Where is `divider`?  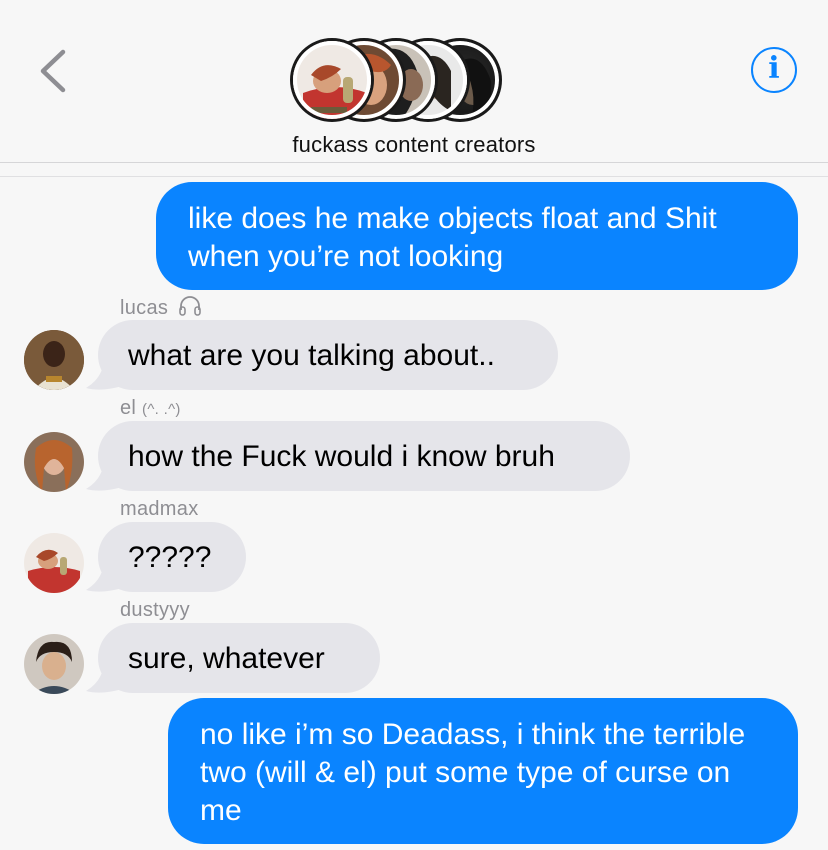 divider is located at coordinates (414, 176).